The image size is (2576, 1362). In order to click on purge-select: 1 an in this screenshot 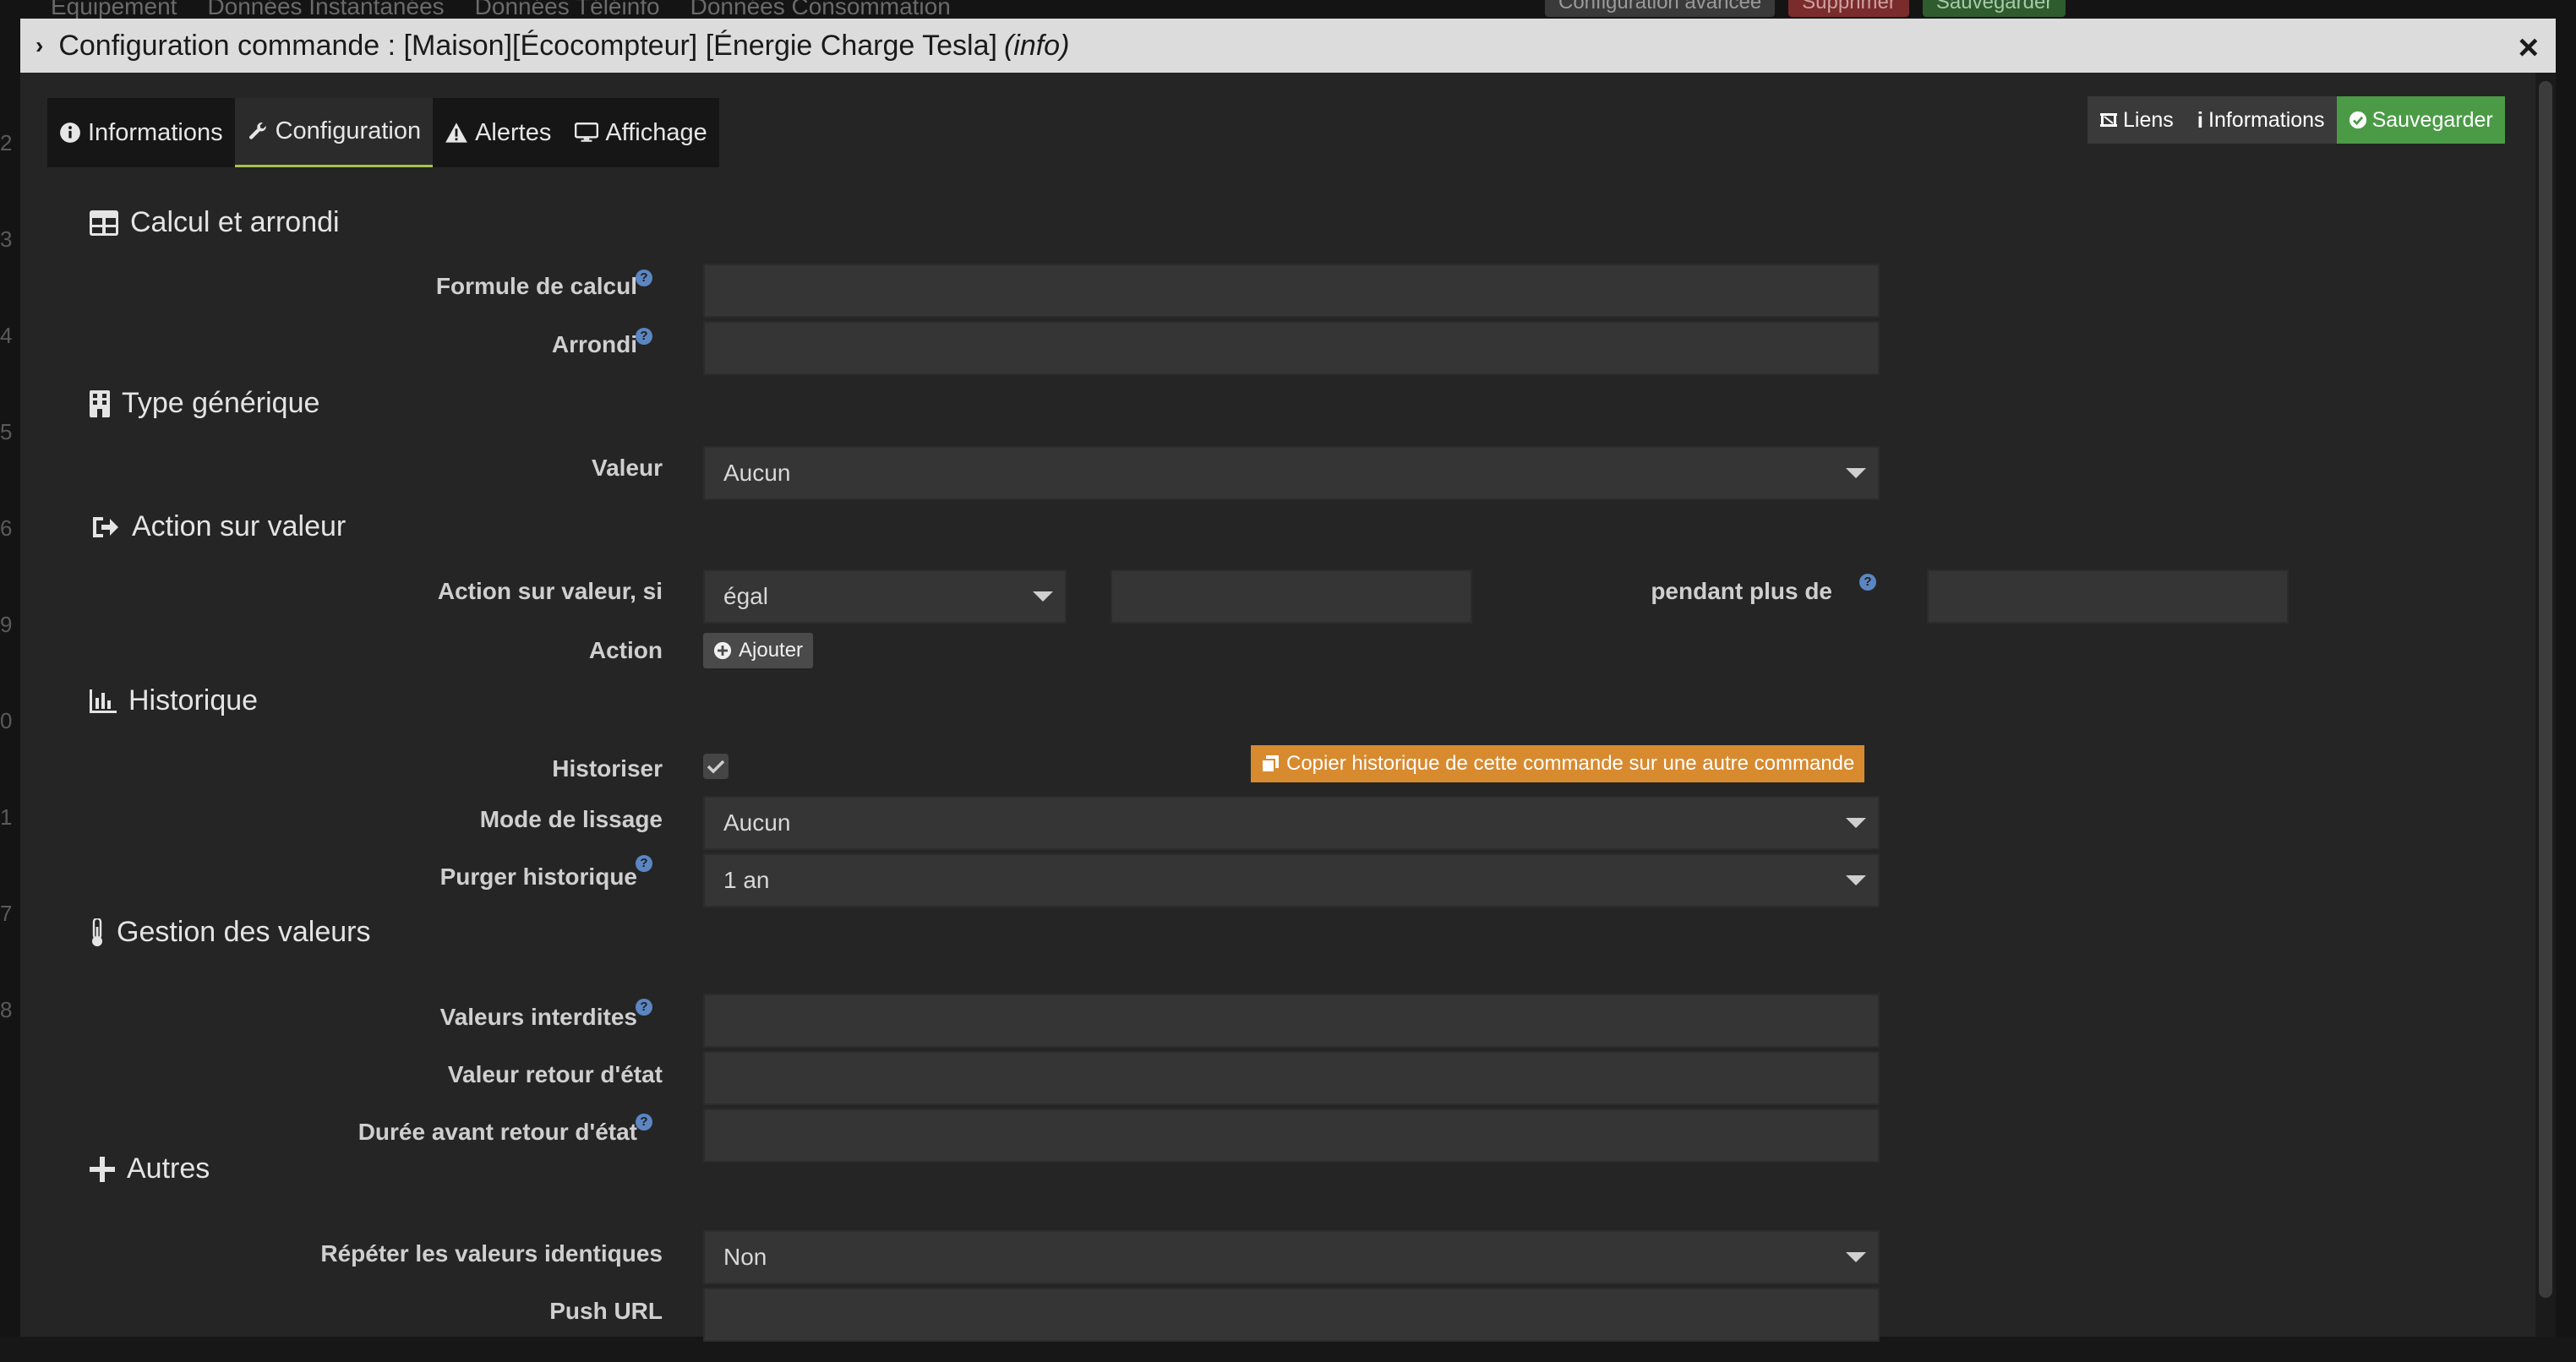, I will do `click(1291, 880)`.